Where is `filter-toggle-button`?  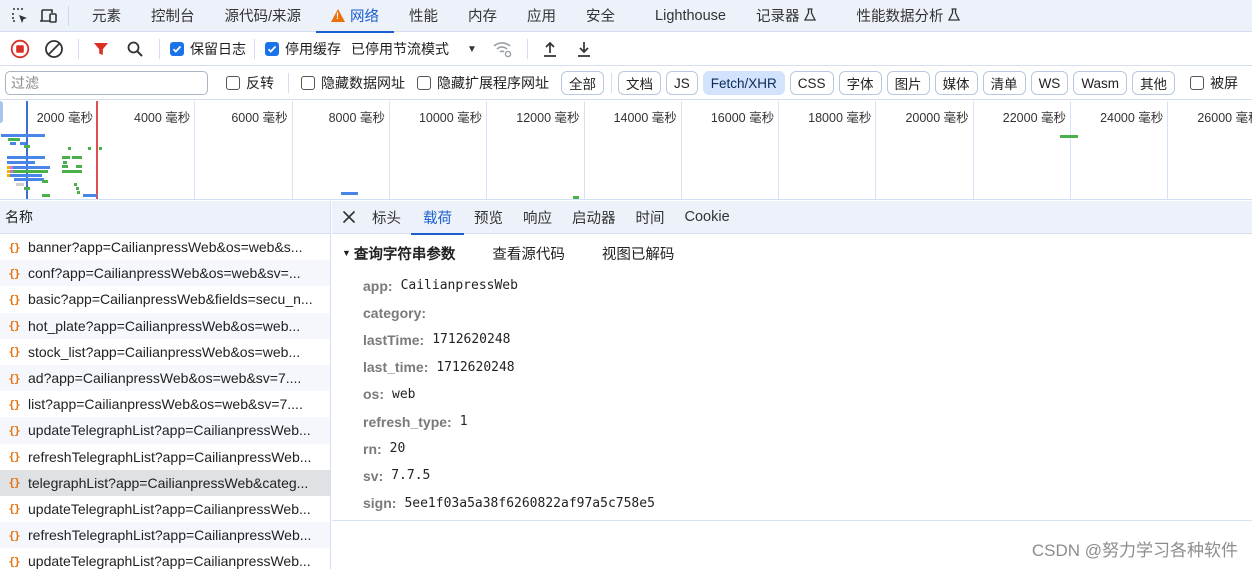 filter-toggle-button is located at coordinates (101, 49).